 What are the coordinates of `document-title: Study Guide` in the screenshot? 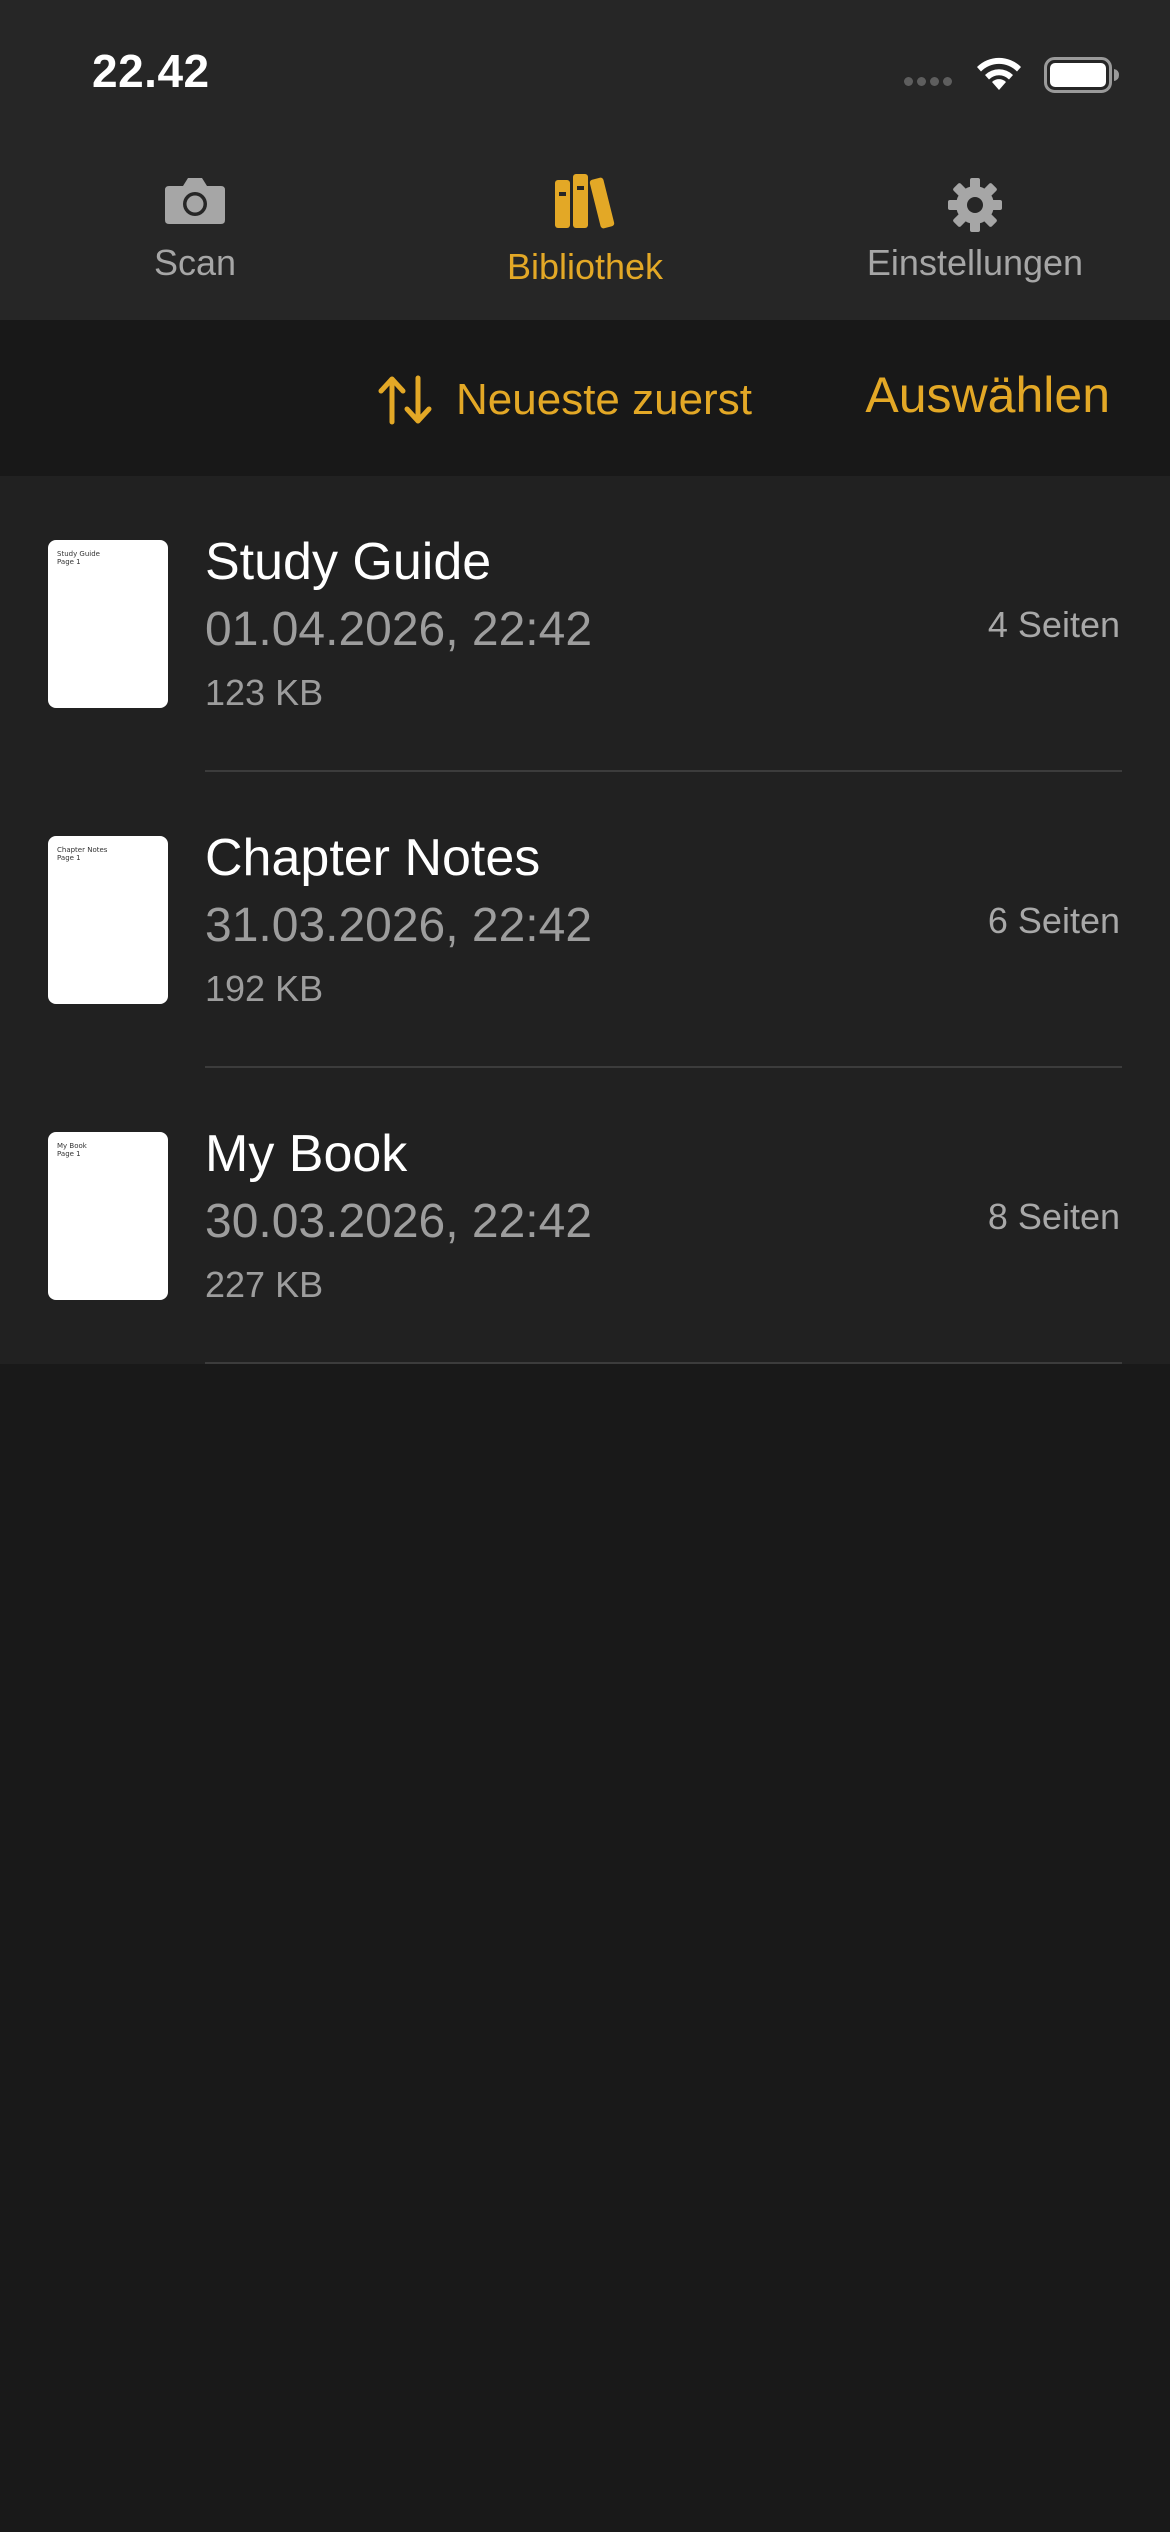 It's located at (348, 562).